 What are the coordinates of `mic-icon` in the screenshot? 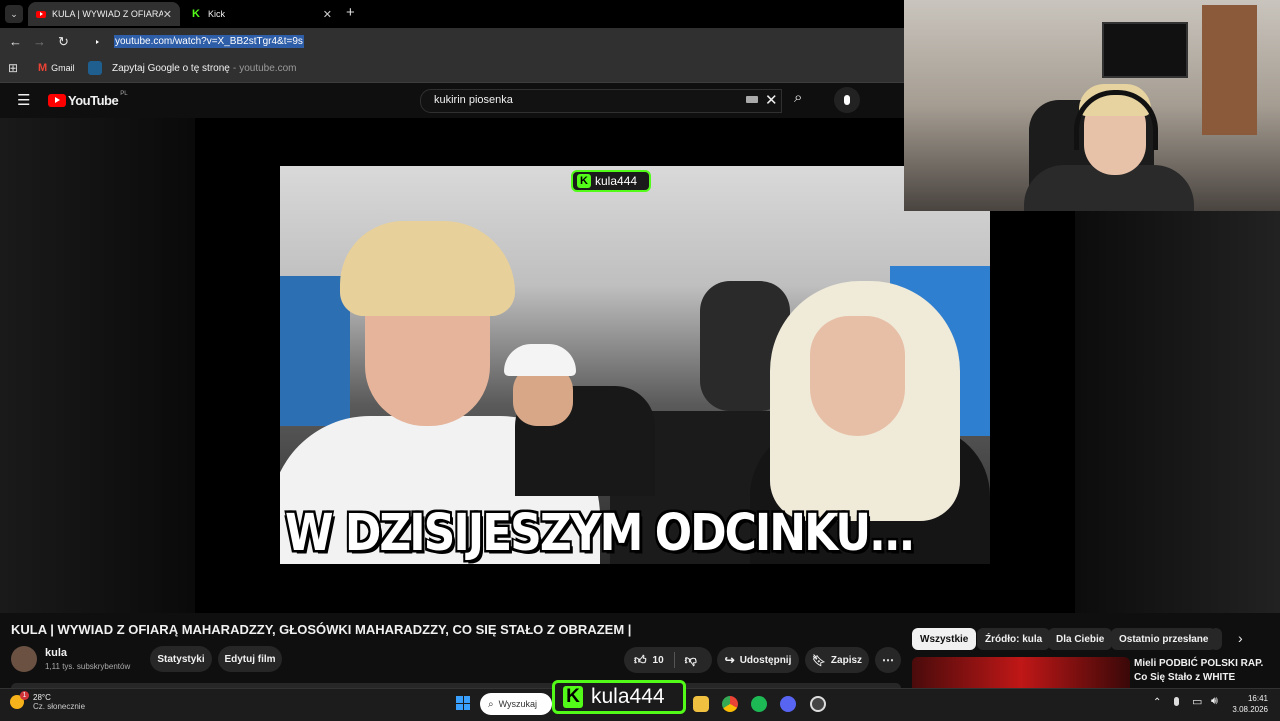 It's located at (847, 100).